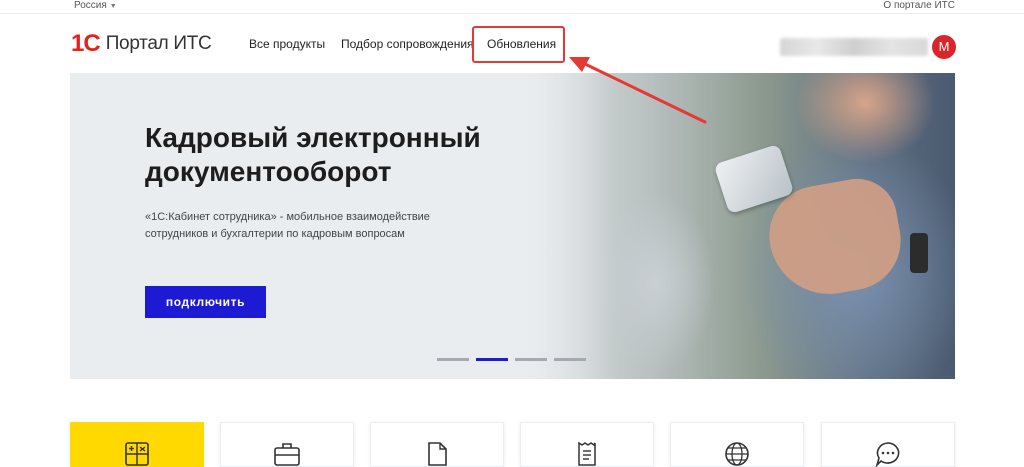 The image size is (1024, 467). I want to click on briefcase-icon, so click(287, 454).